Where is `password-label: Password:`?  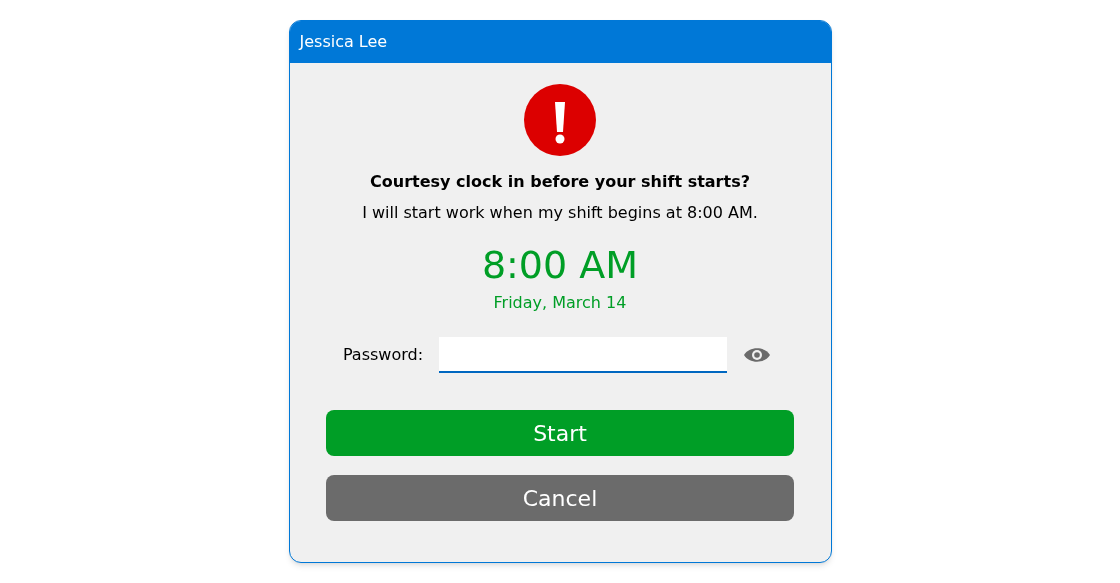 password-label: Password: is located at coordinates (383, 355).